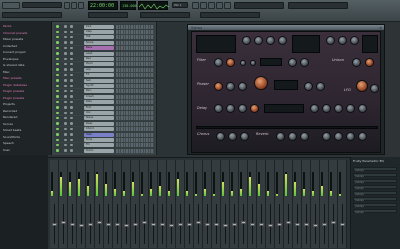  I want to click on browser-item: Envelopes, so click(27, 59).